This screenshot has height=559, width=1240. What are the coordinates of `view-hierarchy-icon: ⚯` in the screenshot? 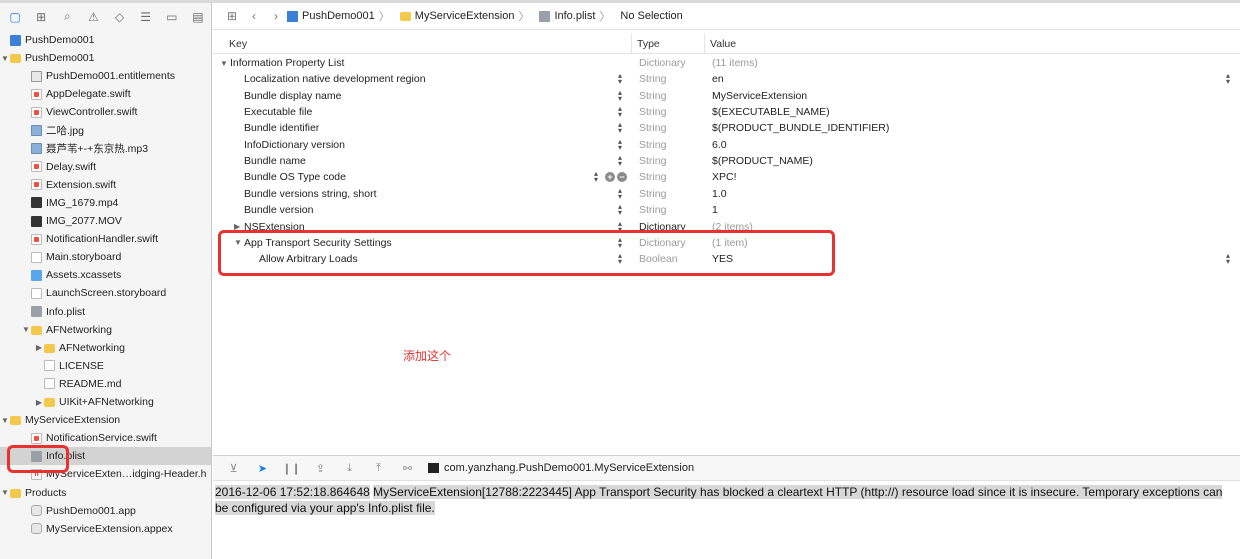 It's located at (407, 468).